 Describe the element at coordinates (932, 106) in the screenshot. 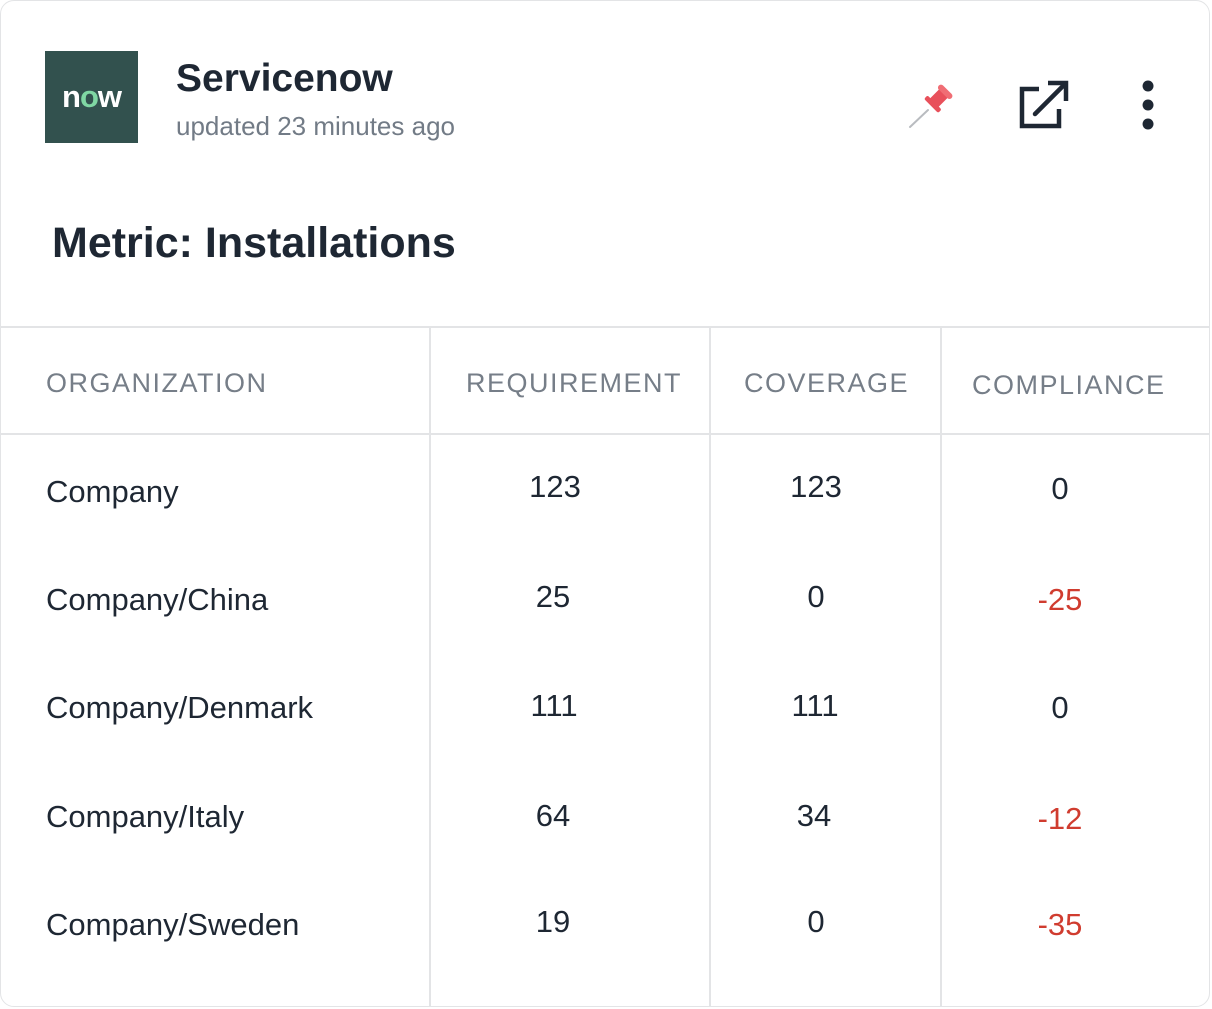

I see `pin-icon` at that location.